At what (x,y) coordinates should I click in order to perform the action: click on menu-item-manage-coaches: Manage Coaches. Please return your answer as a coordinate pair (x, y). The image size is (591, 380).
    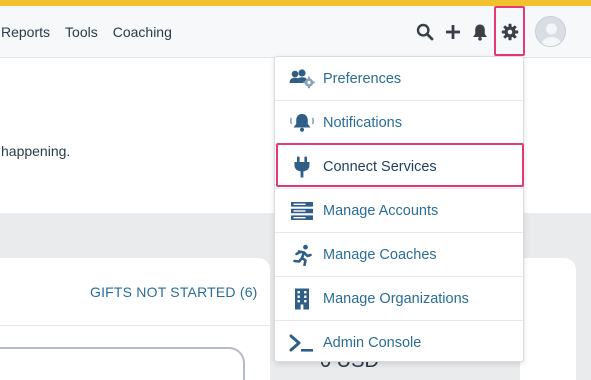
    Looking at the image, I should click on (399, 255).